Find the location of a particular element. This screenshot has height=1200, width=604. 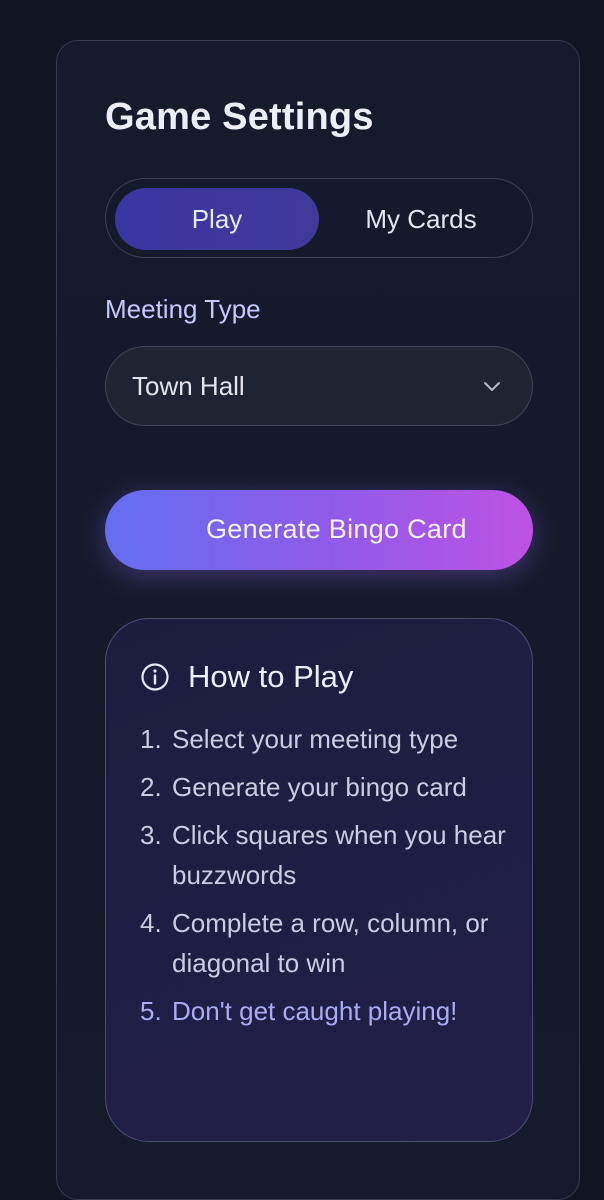

step-number: 2. is located at coordinates (151, 787).